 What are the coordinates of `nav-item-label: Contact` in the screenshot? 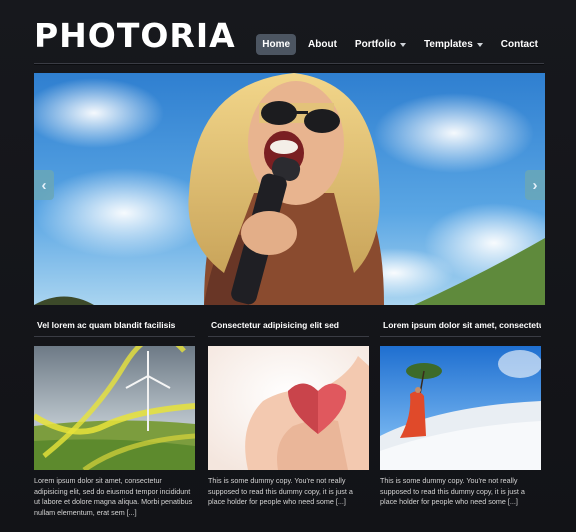 It's located at (519, 44).